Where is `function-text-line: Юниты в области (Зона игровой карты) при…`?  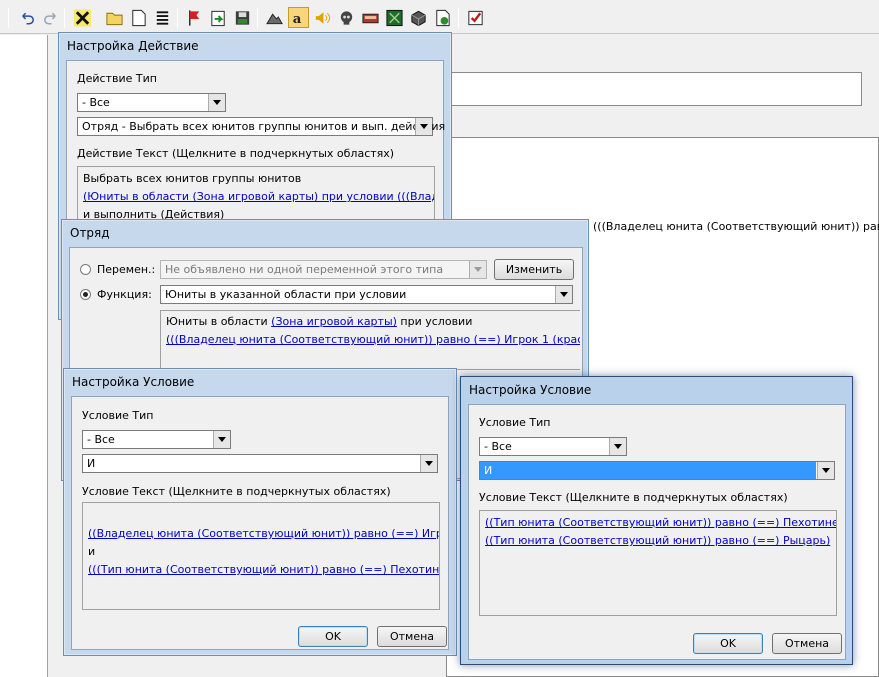 function-text-line: Юниты в области (Зона игровой карты) при… is located at coordinates (319, 321).